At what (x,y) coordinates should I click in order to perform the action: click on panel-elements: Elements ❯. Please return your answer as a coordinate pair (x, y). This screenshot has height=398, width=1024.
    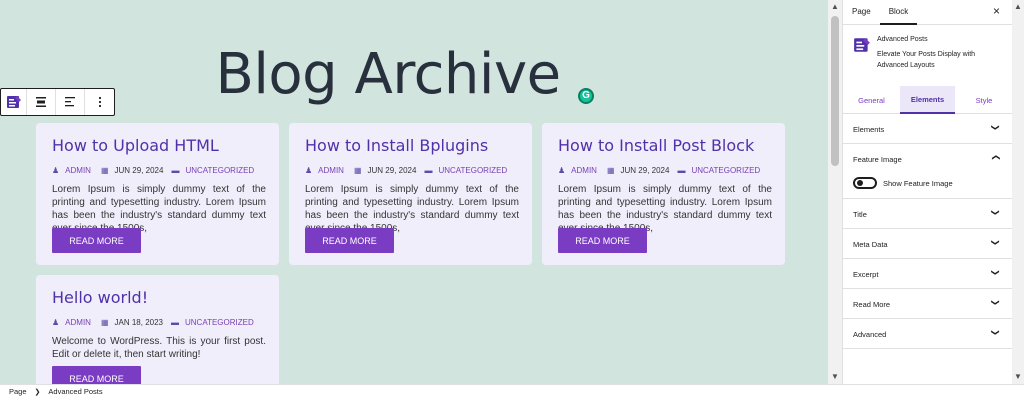
    Looking at the image, I should click on (928, 129).